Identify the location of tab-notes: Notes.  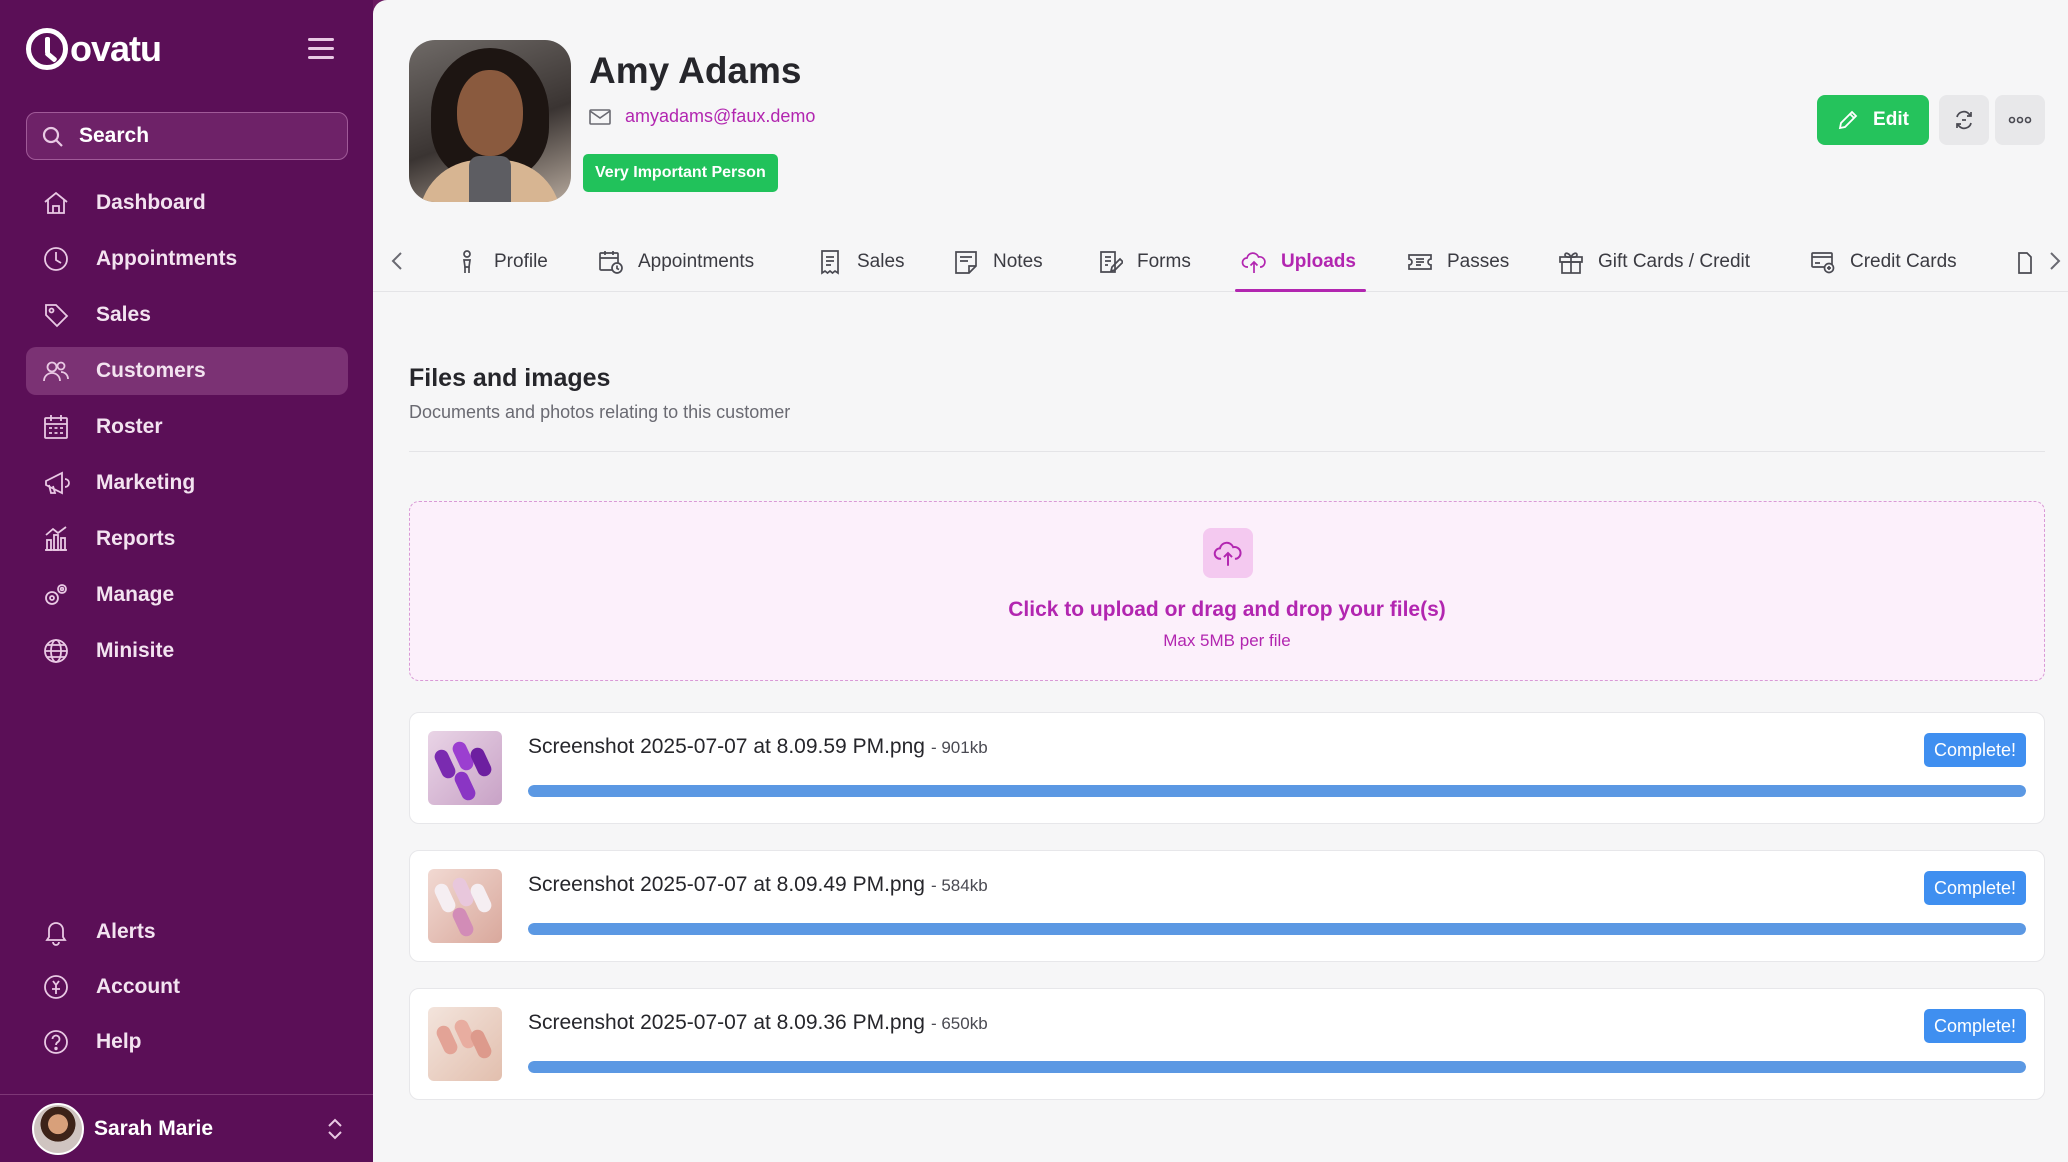
(998, 261).